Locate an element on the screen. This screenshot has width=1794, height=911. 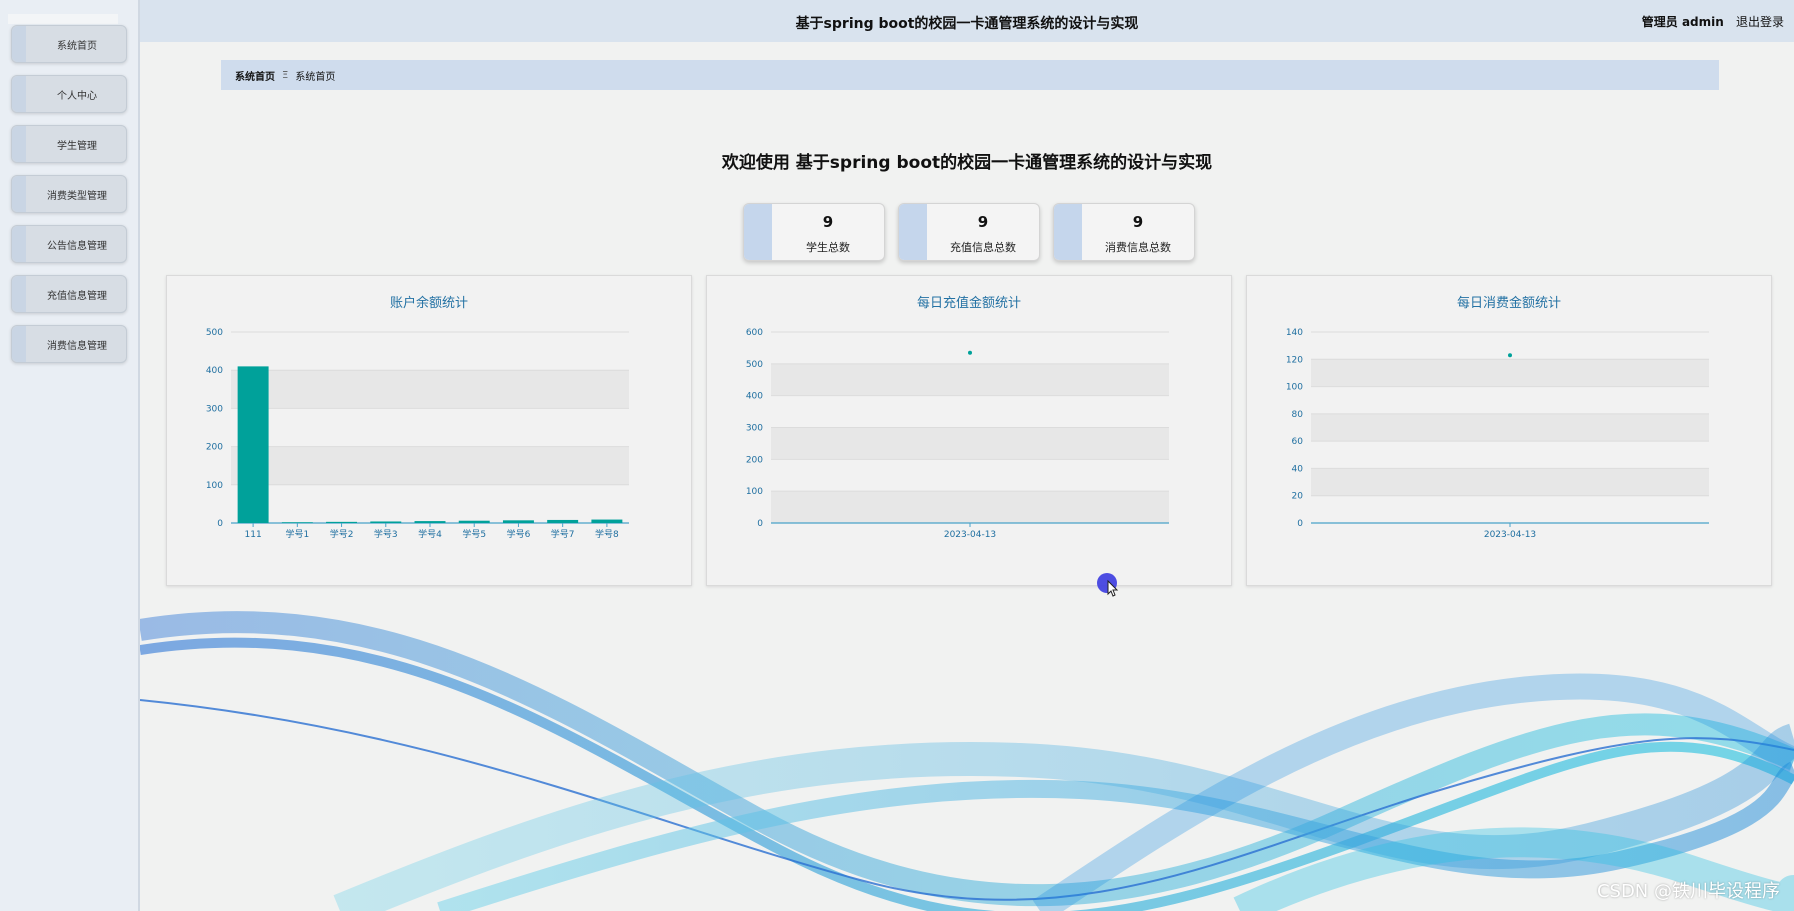
breadcrumb: 系统首页 Ξ 系统首页 is located at coordinates (970, 75).